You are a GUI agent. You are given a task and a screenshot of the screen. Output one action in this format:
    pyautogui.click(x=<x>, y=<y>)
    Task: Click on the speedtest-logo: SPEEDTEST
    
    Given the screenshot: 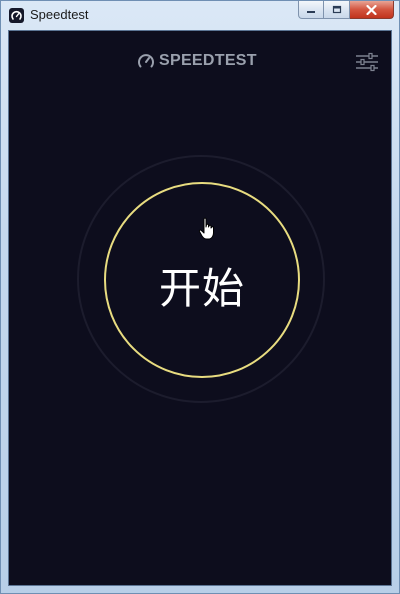 What is the action you would take?
    pyautogui.click(x=197, y=61)
    